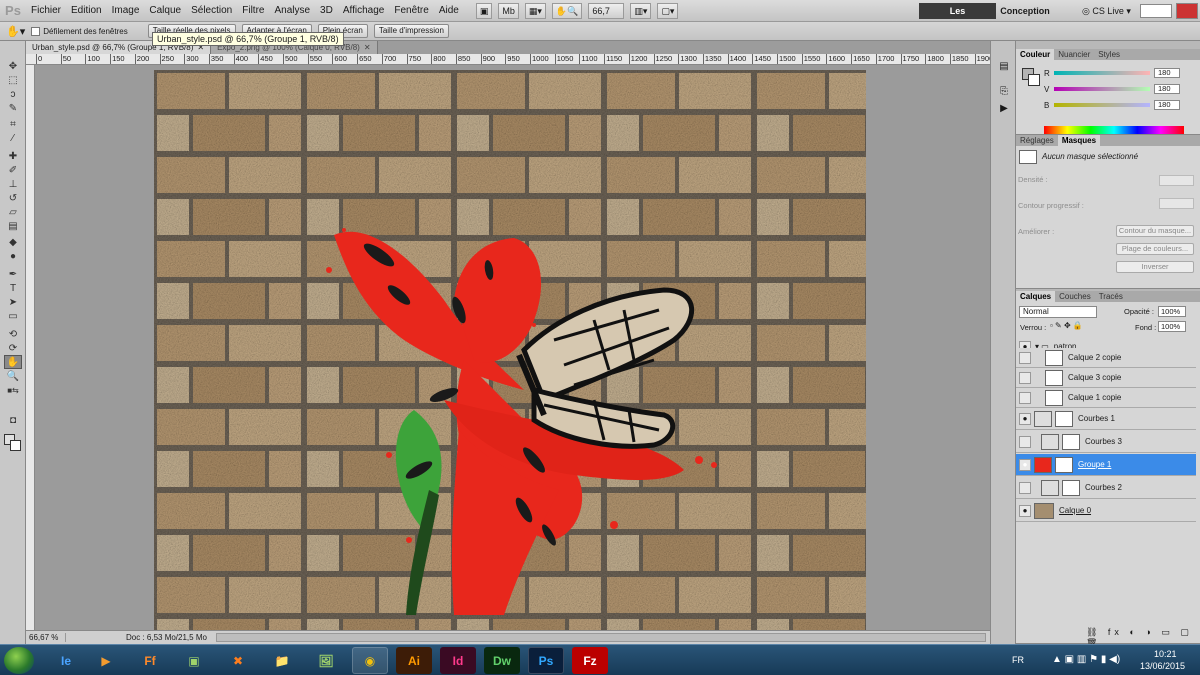 Image resolution: width=1200 pixels, height=675 pixels. What do you see at coordinates (1167, 105) in the screenshot?
I see `blue-value-field: 180` at bounding box center [1167, 105].